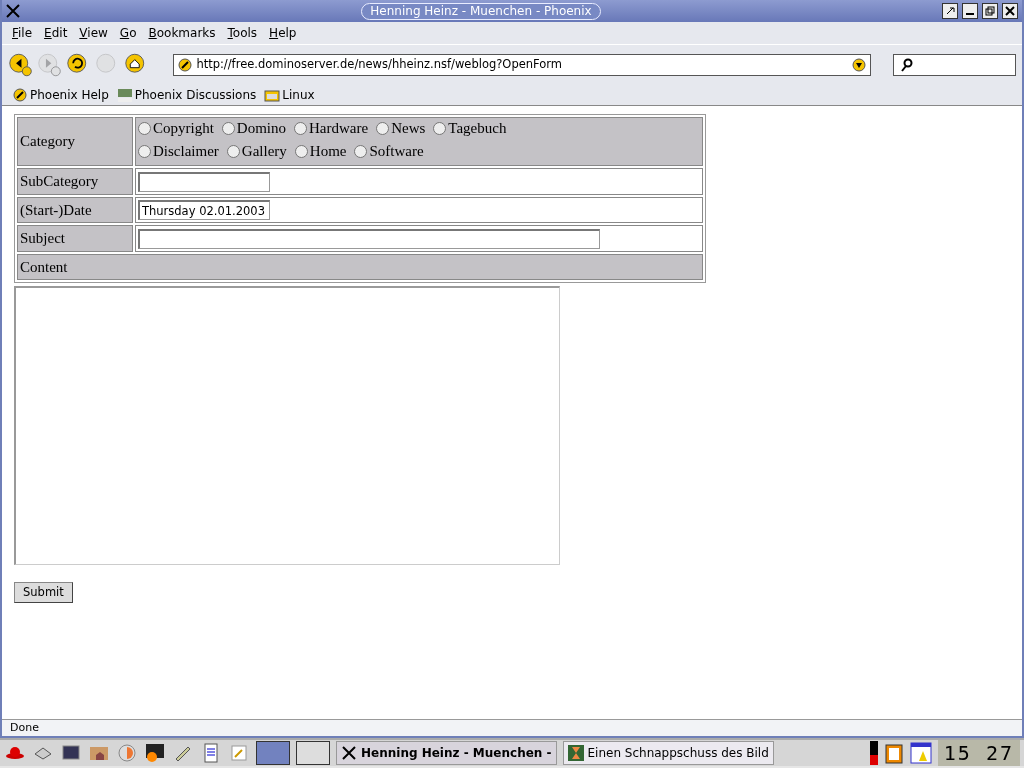  Describe the element at coordinates (893, 753) in the screenshot. I see `clipboard-icon` at that location.